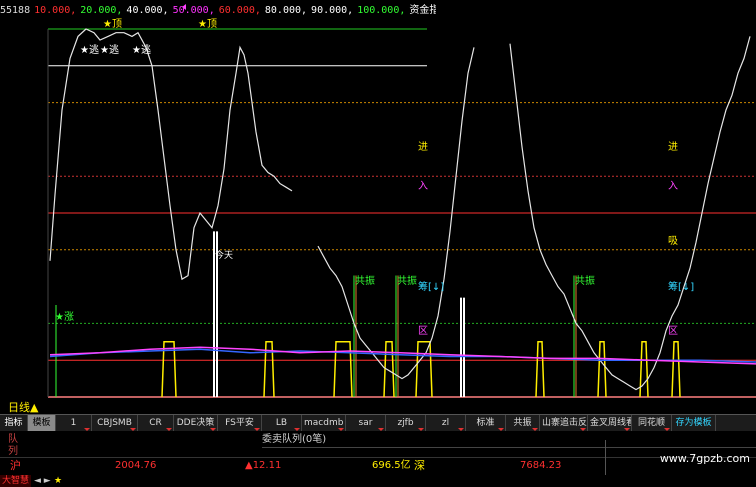 This screenshot has width=756, height=487. What do you see at coordinates (15, 10) in the screenshot?
I see `stock-code: 55188` at bounding box center [15, 10].